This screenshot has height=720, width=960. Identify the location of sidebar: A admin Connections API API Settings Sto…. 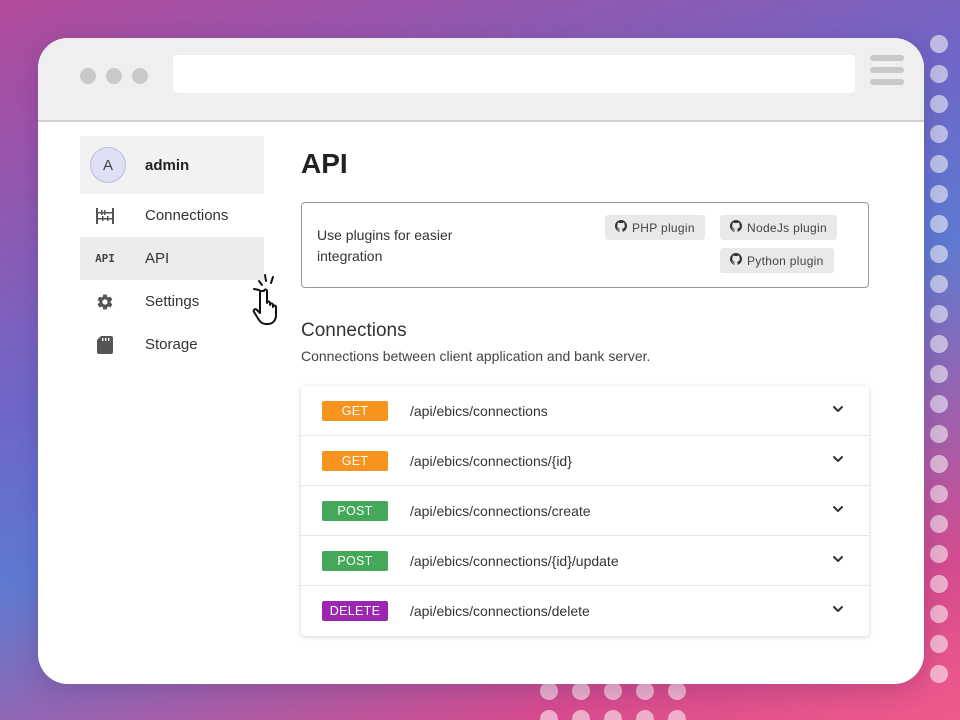
(178, 251).